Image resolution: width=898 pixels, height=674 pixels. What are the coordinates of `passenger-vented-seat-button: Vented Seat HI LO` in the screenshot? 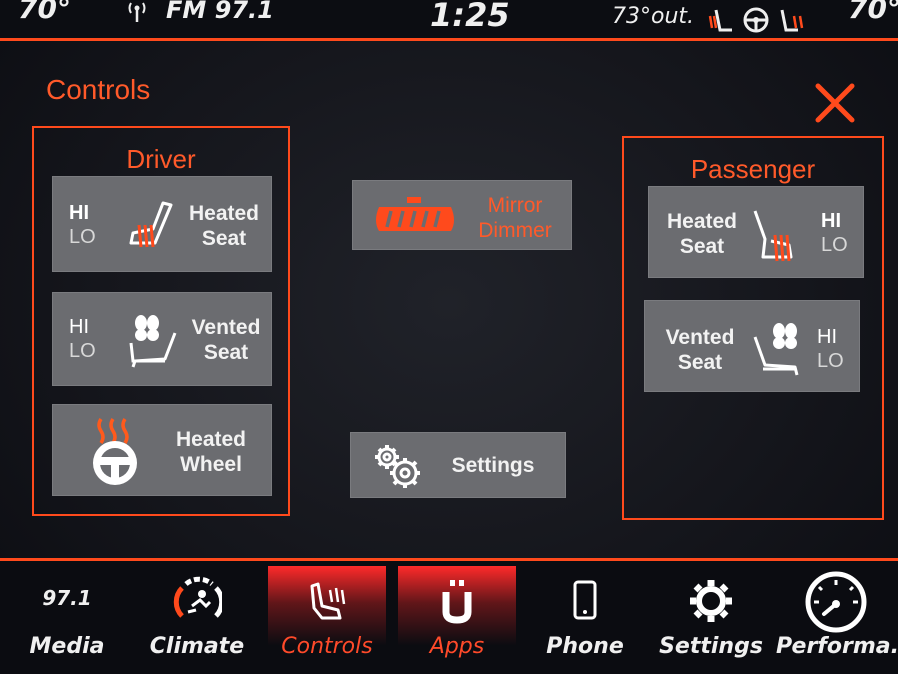 It's located at (752, 346).